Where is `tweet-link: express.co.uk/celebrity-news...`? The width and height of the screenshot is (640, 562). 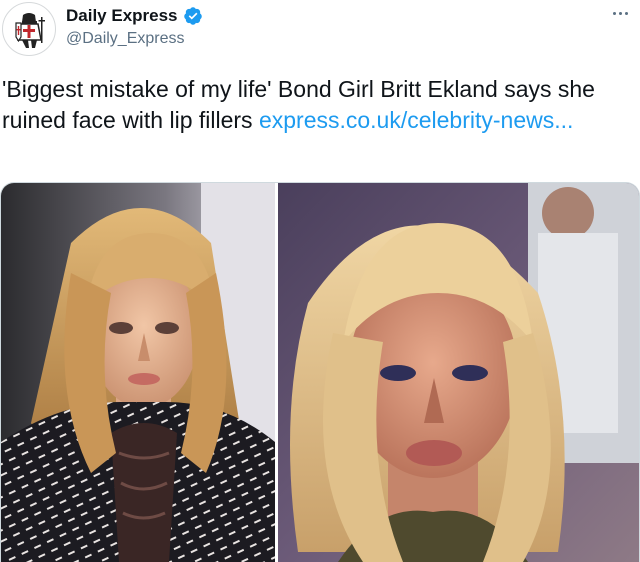
tweet-link: express.co.uk/celebrity-news... is located at coordinates (416, 120).